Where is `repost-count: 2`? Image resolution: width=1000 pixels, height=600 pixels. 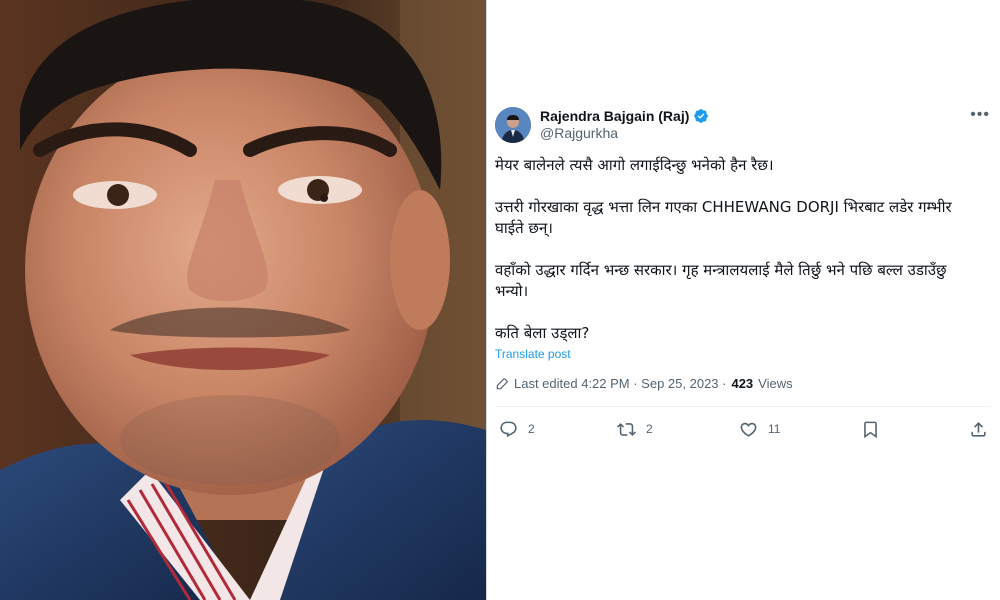 repost-count: 2 is located at coordinates (649, 429).